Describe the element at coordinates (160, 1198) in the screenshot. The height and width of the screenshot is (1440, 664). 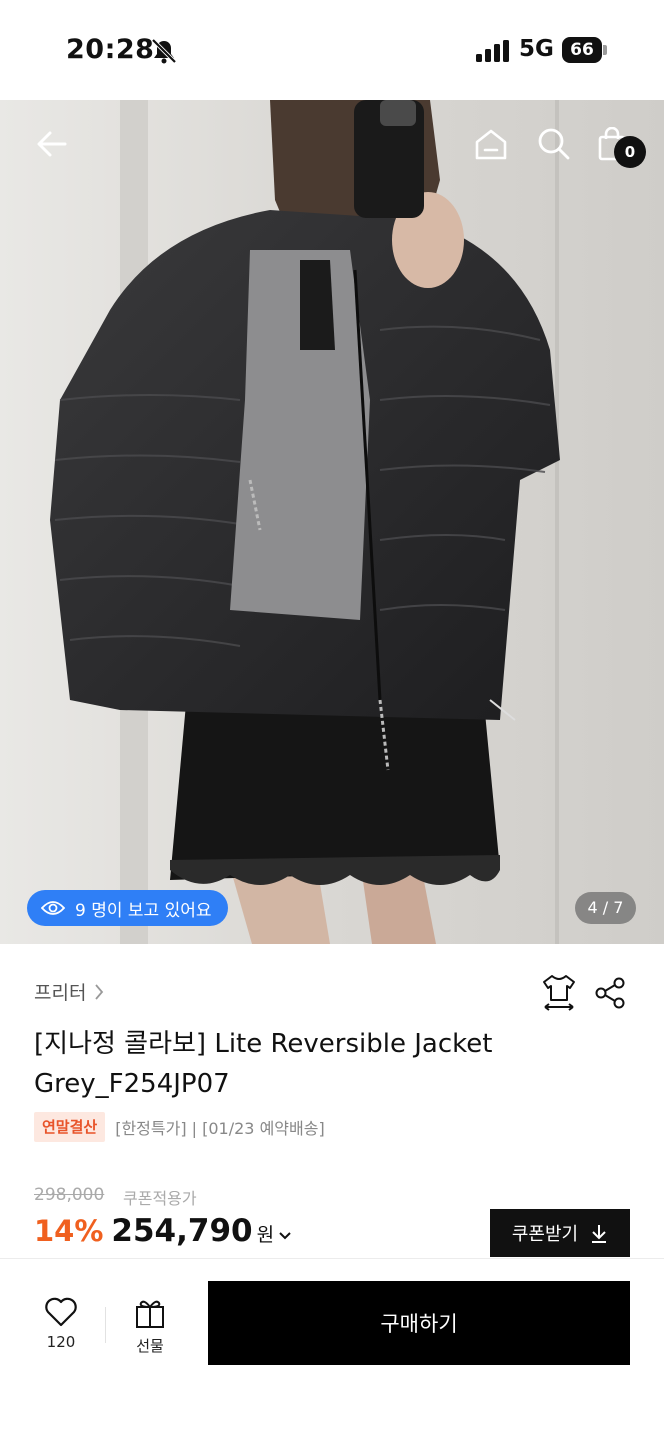
I see `coupon-price-label: 쿠폰적용가` at that location.